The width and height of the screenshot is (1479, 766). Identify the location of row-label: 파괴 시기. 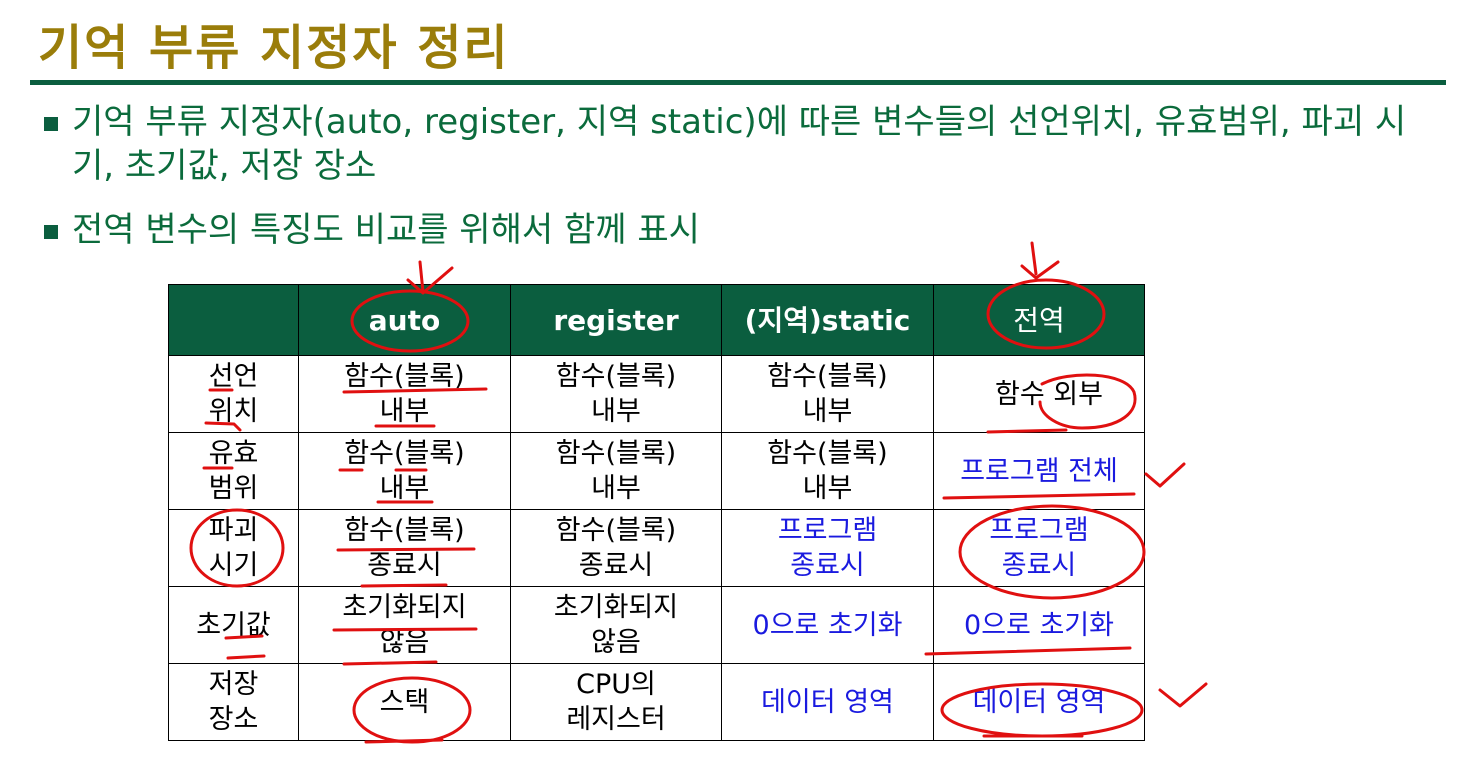
(233, 548).